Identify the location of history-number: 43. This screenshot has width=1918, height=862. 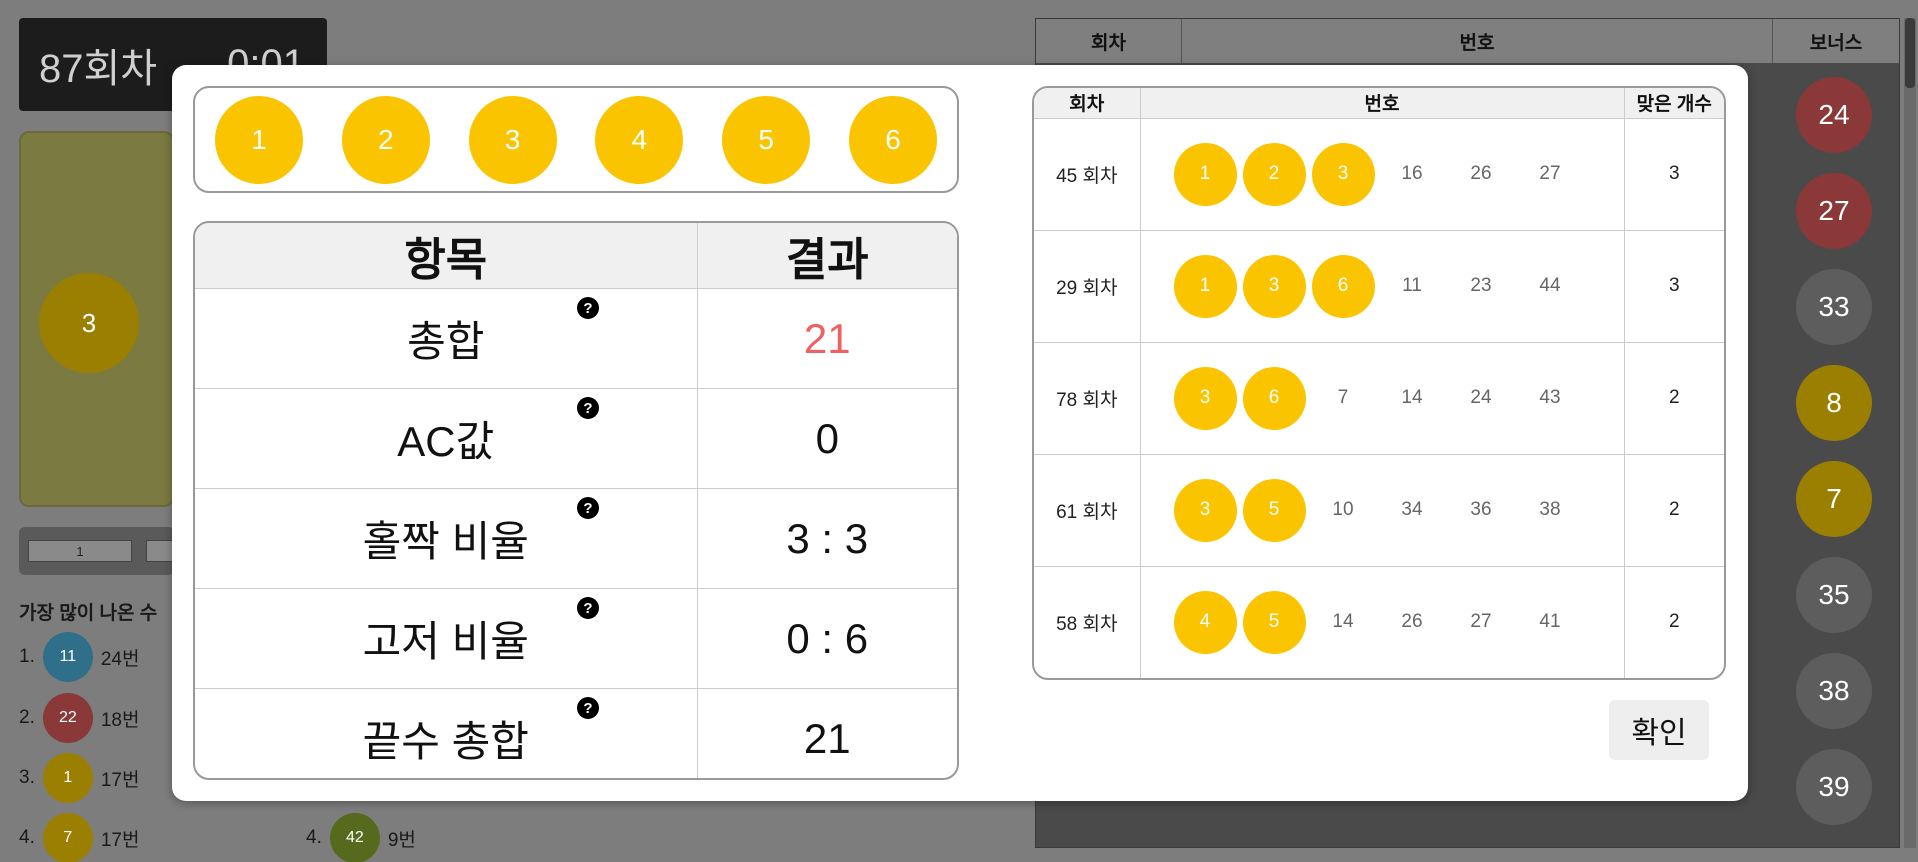
(1550, 397).